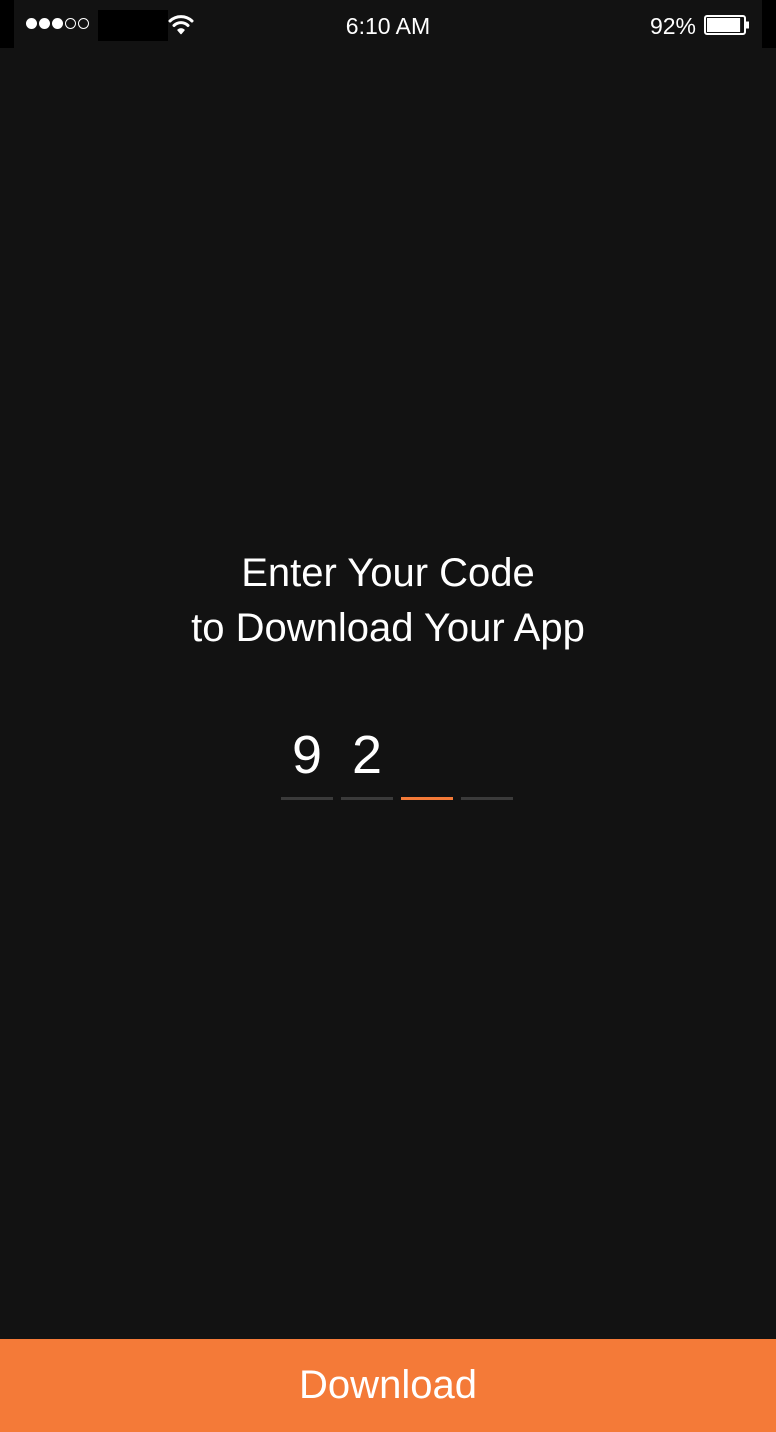  What do you see at coordinates (388, 24) in the screenshot?
I see `status-bar: 6:10 AM 92%` at bounding box center [388, 24].